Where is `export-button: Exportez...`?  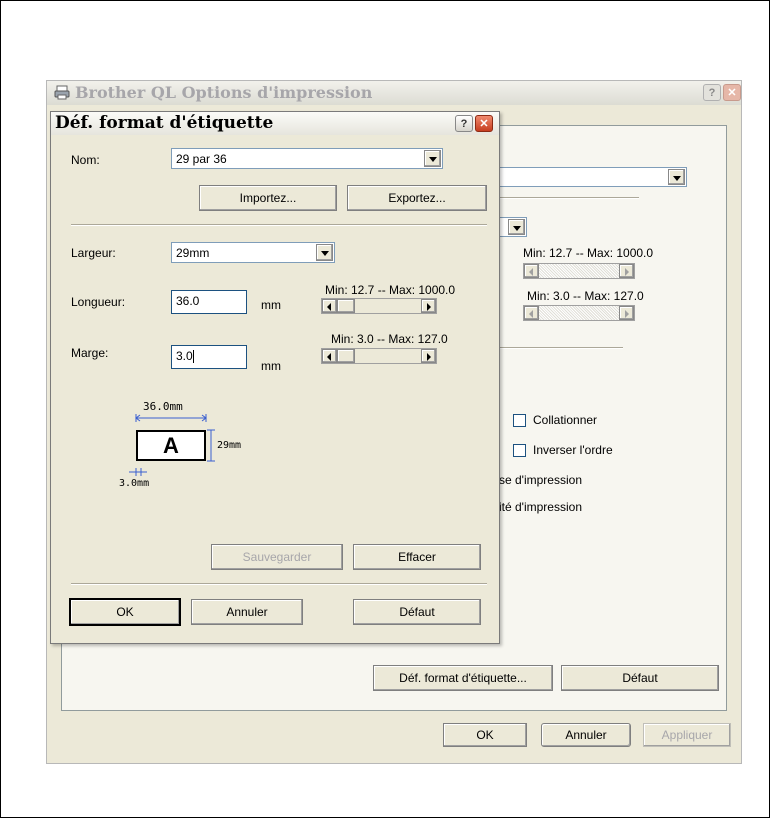 export-button: Exportez... is located at coordinates (417, 198).